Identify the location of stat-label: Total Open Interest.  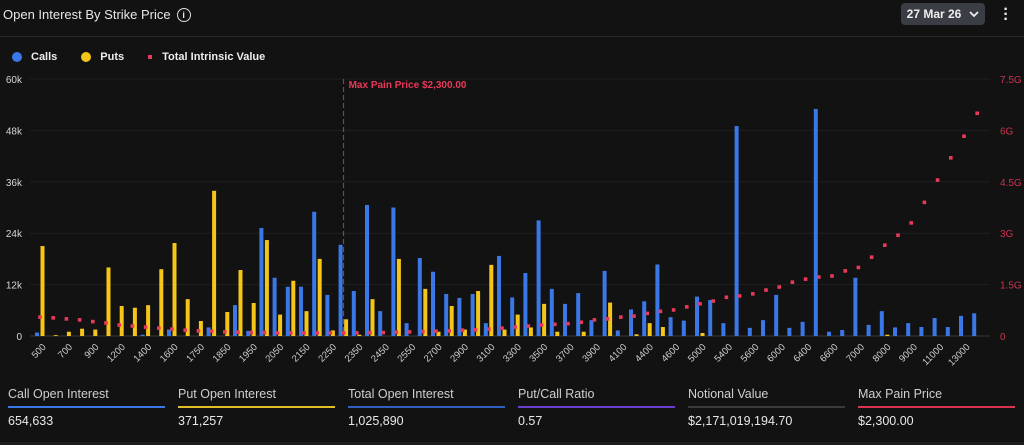
(401, 394).